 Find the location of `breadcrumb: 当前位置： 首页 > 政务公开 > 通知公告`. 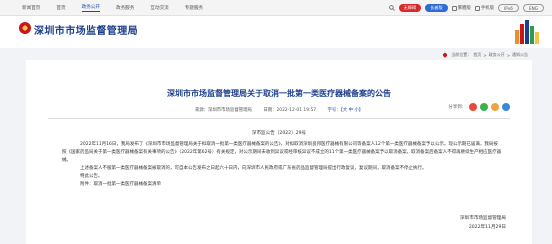

breadcrumb: 当前位置： 首页 > 政务公开 > 通知公告 is located at coordinates (485, 55).